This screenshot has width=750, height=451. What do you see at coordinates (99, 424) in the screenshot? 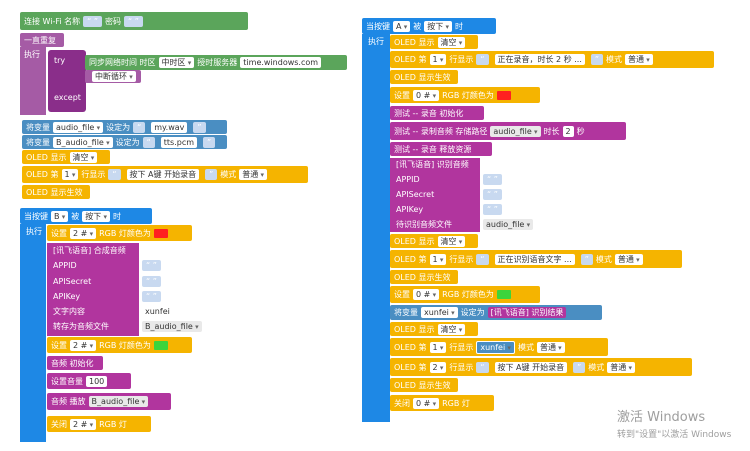
I see `rgb-off-block: 关闭 2 # RGB 灯` at bounding box center [99, 424].